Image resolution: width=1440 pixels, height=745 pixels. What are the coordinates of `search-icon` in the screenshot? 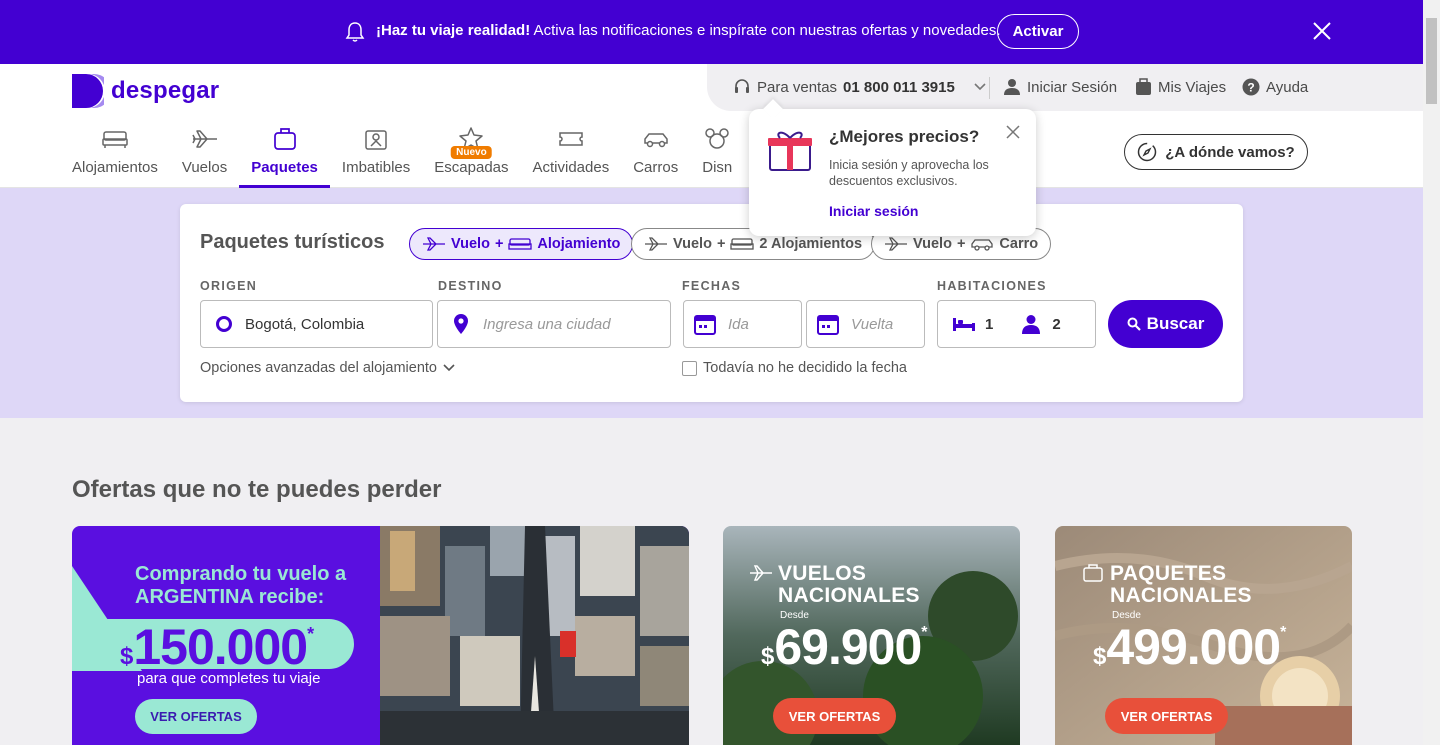 It's located at (1134, 324).